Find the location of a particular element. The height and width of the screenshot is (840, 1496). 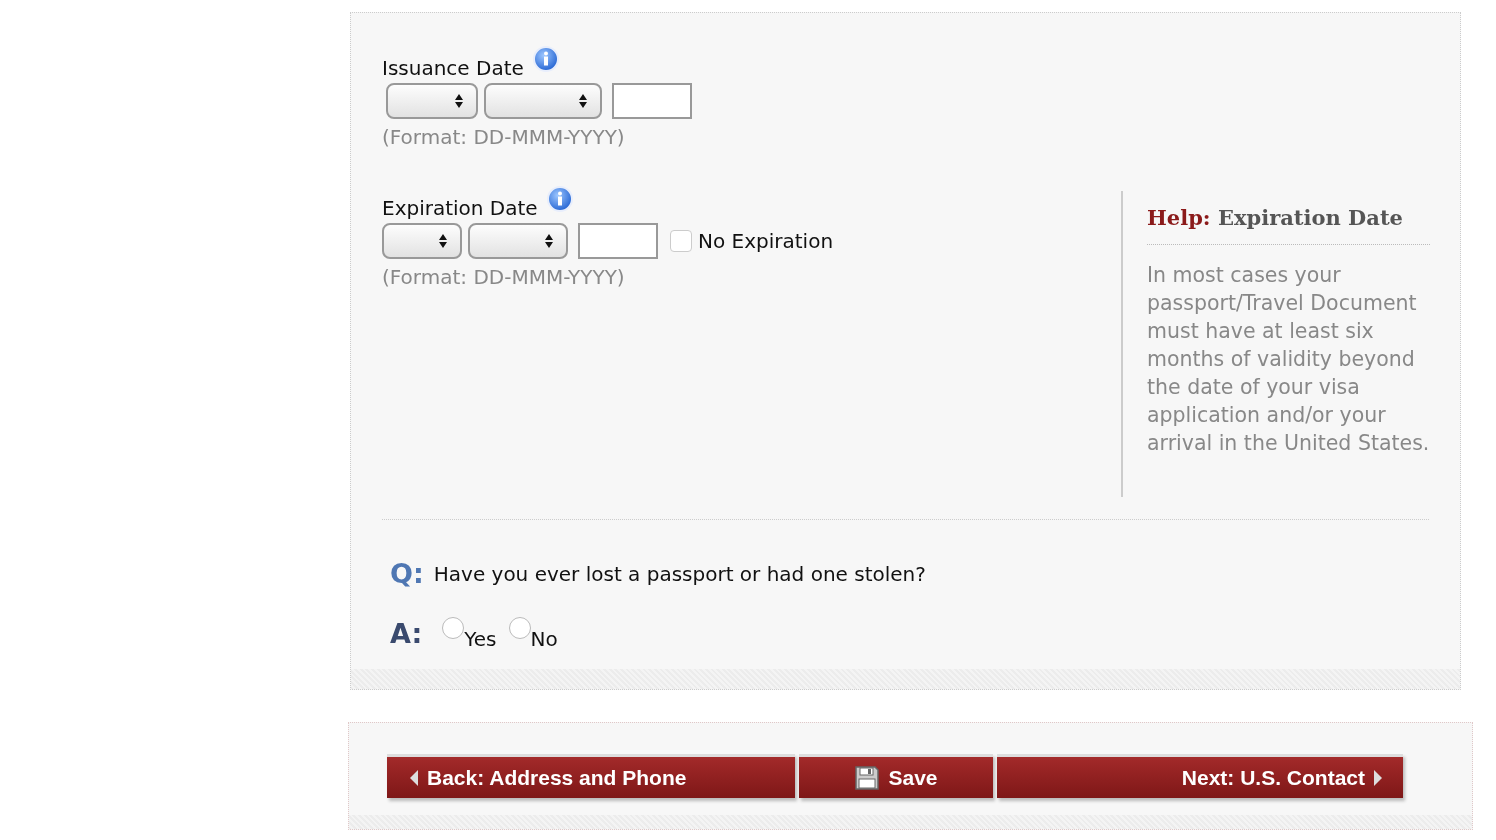

answer-marker: A: is located at coordinates (406, 633).